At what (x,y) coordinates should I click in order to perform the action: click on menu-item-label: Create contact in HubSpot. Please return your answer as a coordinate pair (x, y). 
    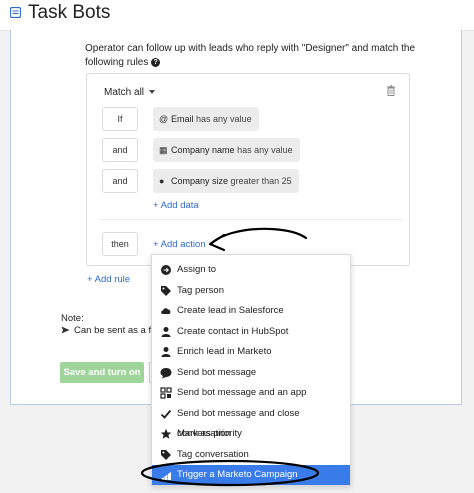
    Looking at the image, I should click on (233, 331).